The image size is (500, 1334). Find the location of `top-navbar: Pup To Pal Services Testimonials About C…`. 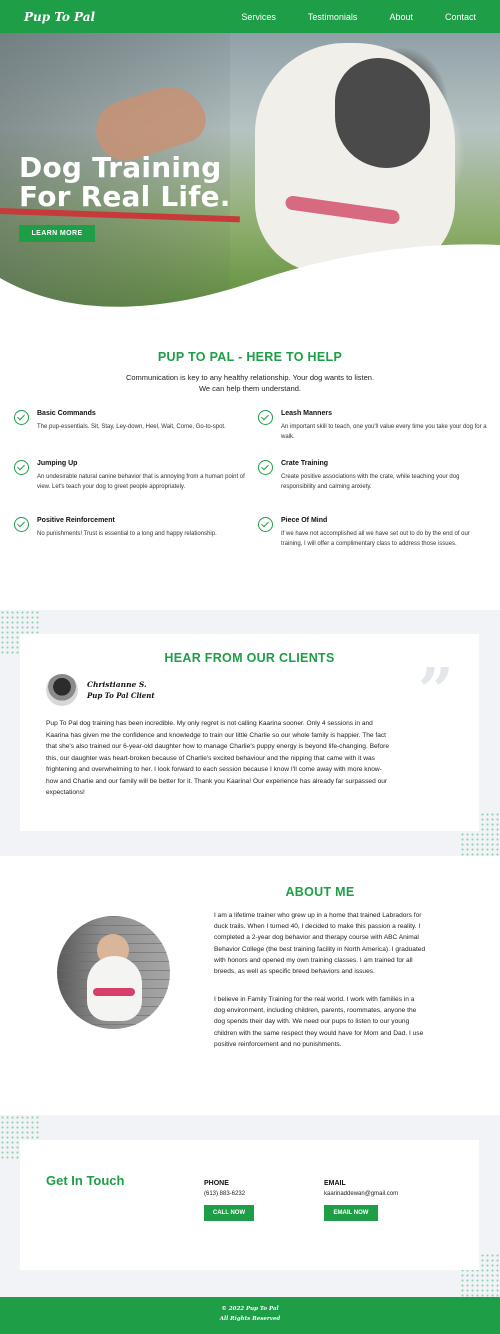

top-navbar: Pup To Pal Services Testimonials About C… is located at coordinates (250, 16).